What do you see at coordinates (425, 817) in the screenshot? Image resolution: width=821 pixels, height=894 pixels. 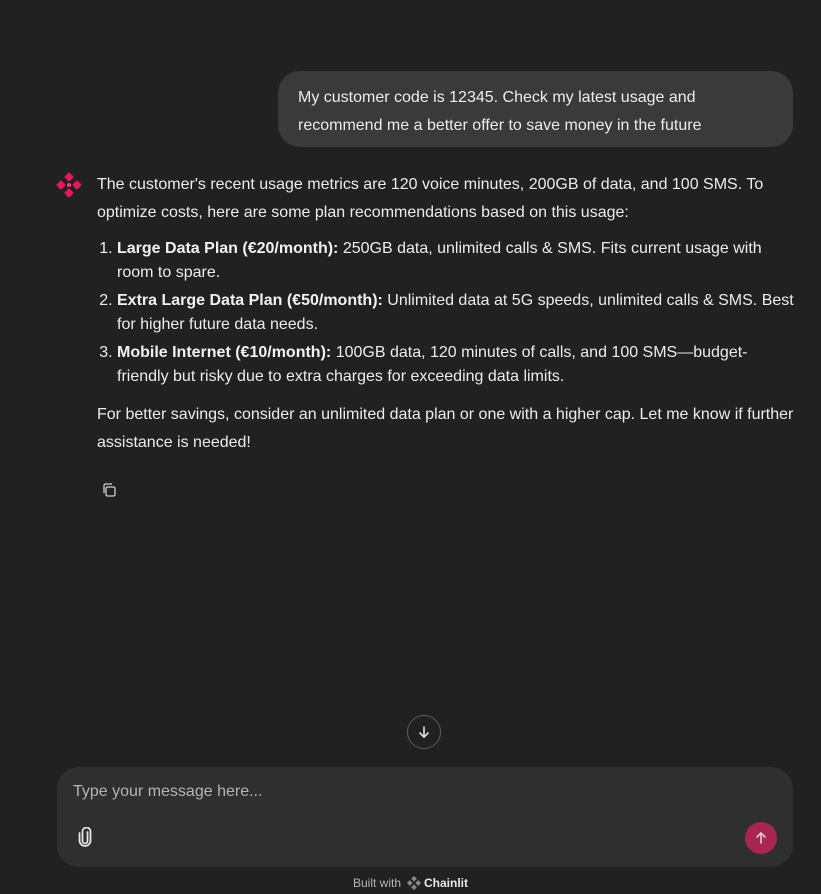 I see `message-composer` at bounding box center [425, 817].